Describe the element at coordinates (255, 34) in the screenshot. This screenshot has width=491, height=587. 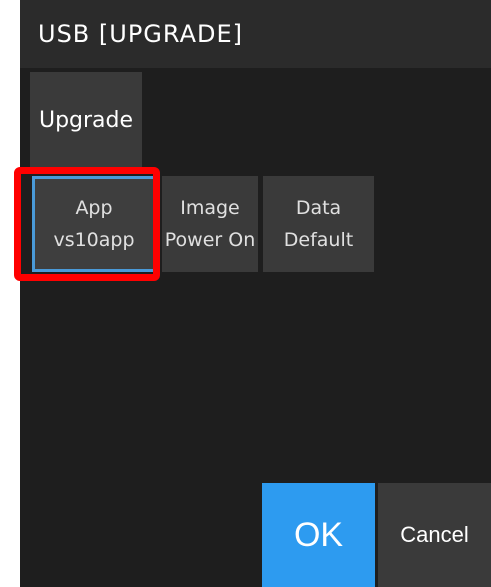
I see `page-title: USB [UPGRADE]` at that location.